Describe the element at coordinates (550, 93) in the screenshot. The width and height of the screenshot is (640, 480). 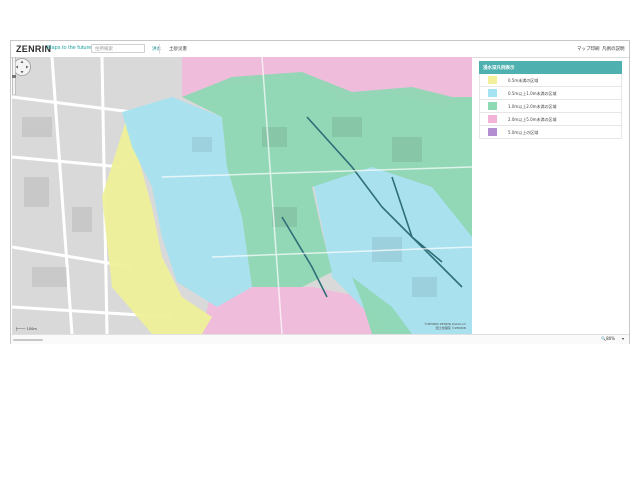
I see `legend-item: 0.5m以上1.0m未満の区域` at that location.